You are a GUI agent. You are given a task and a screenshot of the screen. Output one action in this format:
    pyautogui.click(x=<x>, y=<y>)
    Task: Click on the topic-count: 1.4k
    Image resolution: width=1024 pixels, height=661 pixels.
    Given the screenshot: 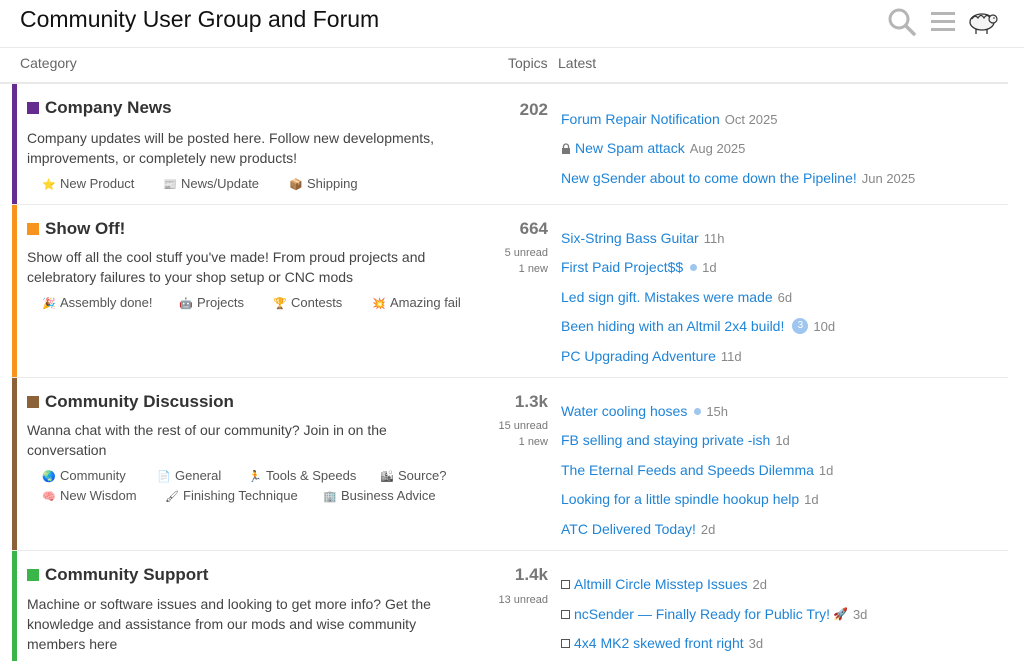 What is the action you would take?
    pyautogui.click(x=531, y=574)
    